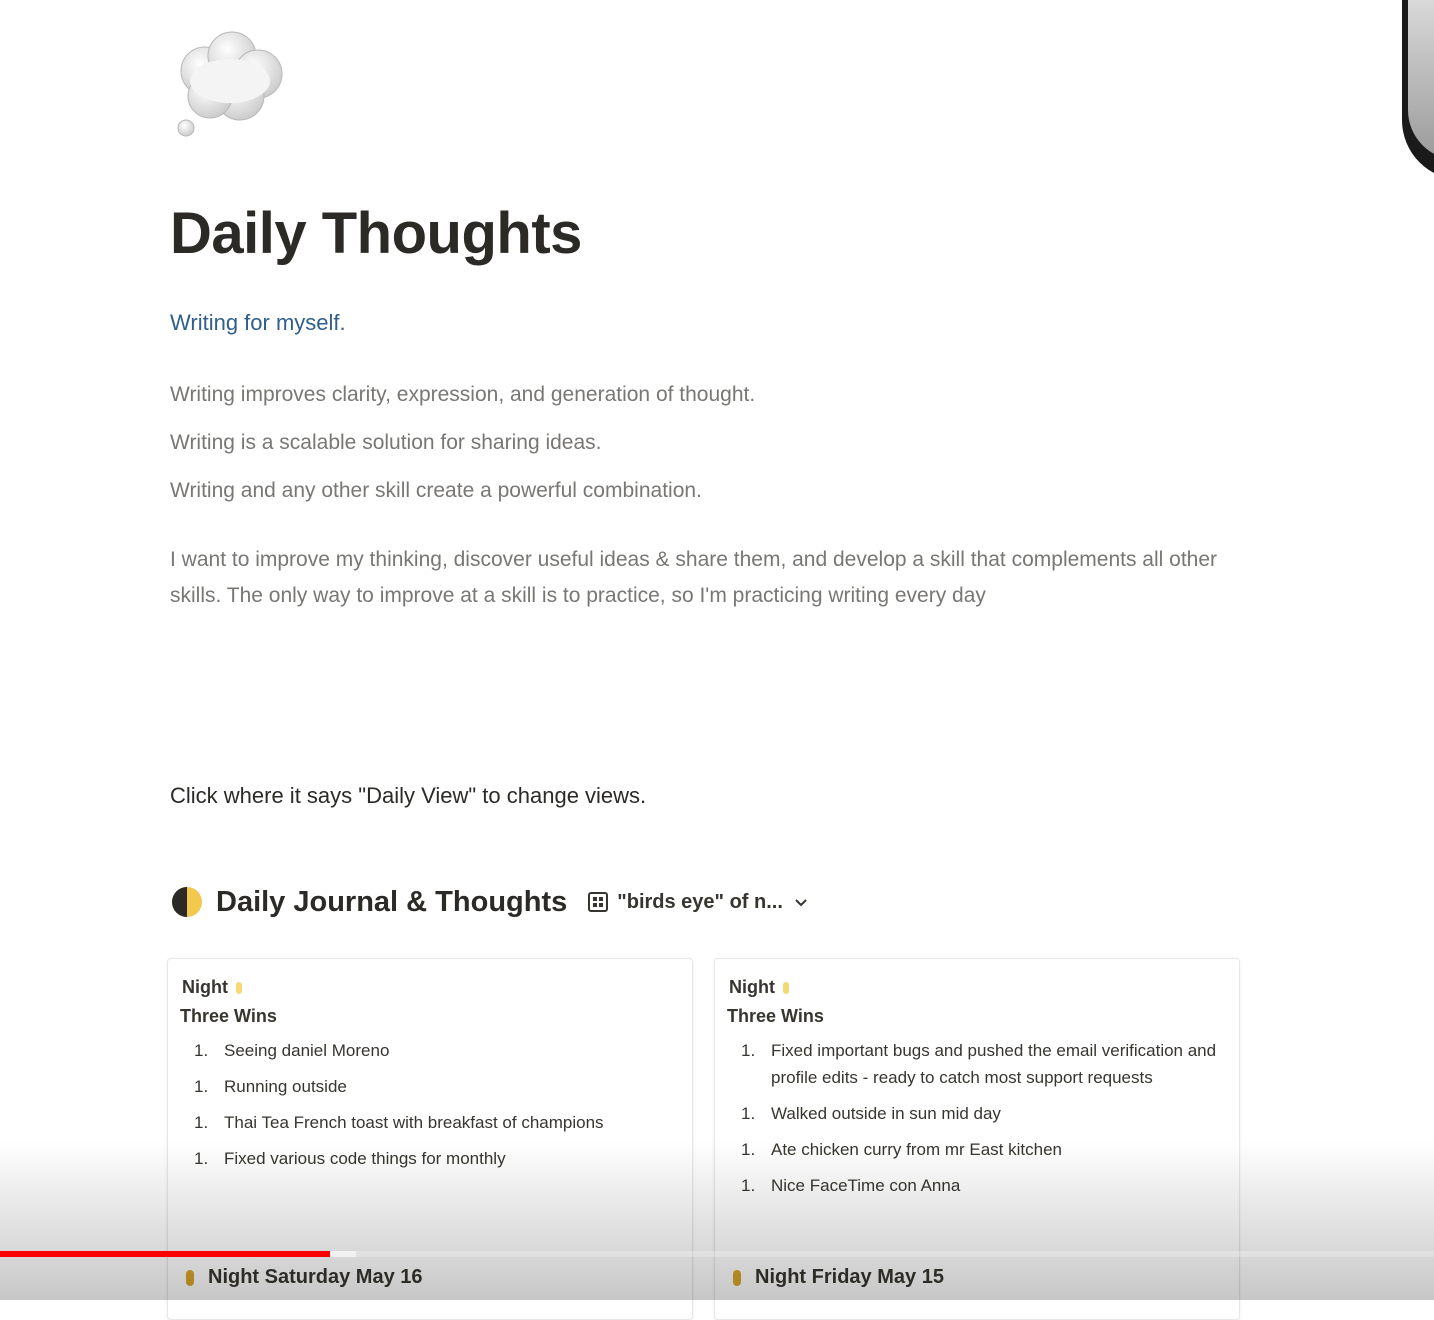  I want to click on card-title: Night Friday May 15, so click(838, 1277).